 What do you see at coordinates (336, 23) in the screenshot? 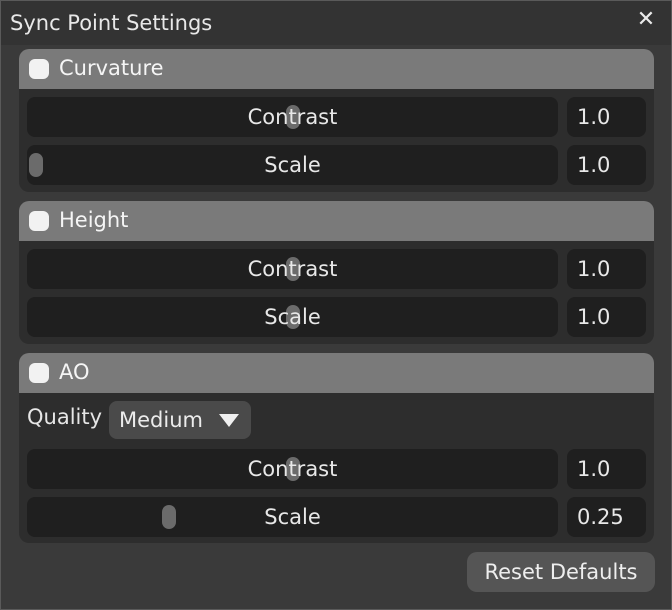
I see `title-bar: Sync Point Settings ✕` at bounding box center [336, 23].